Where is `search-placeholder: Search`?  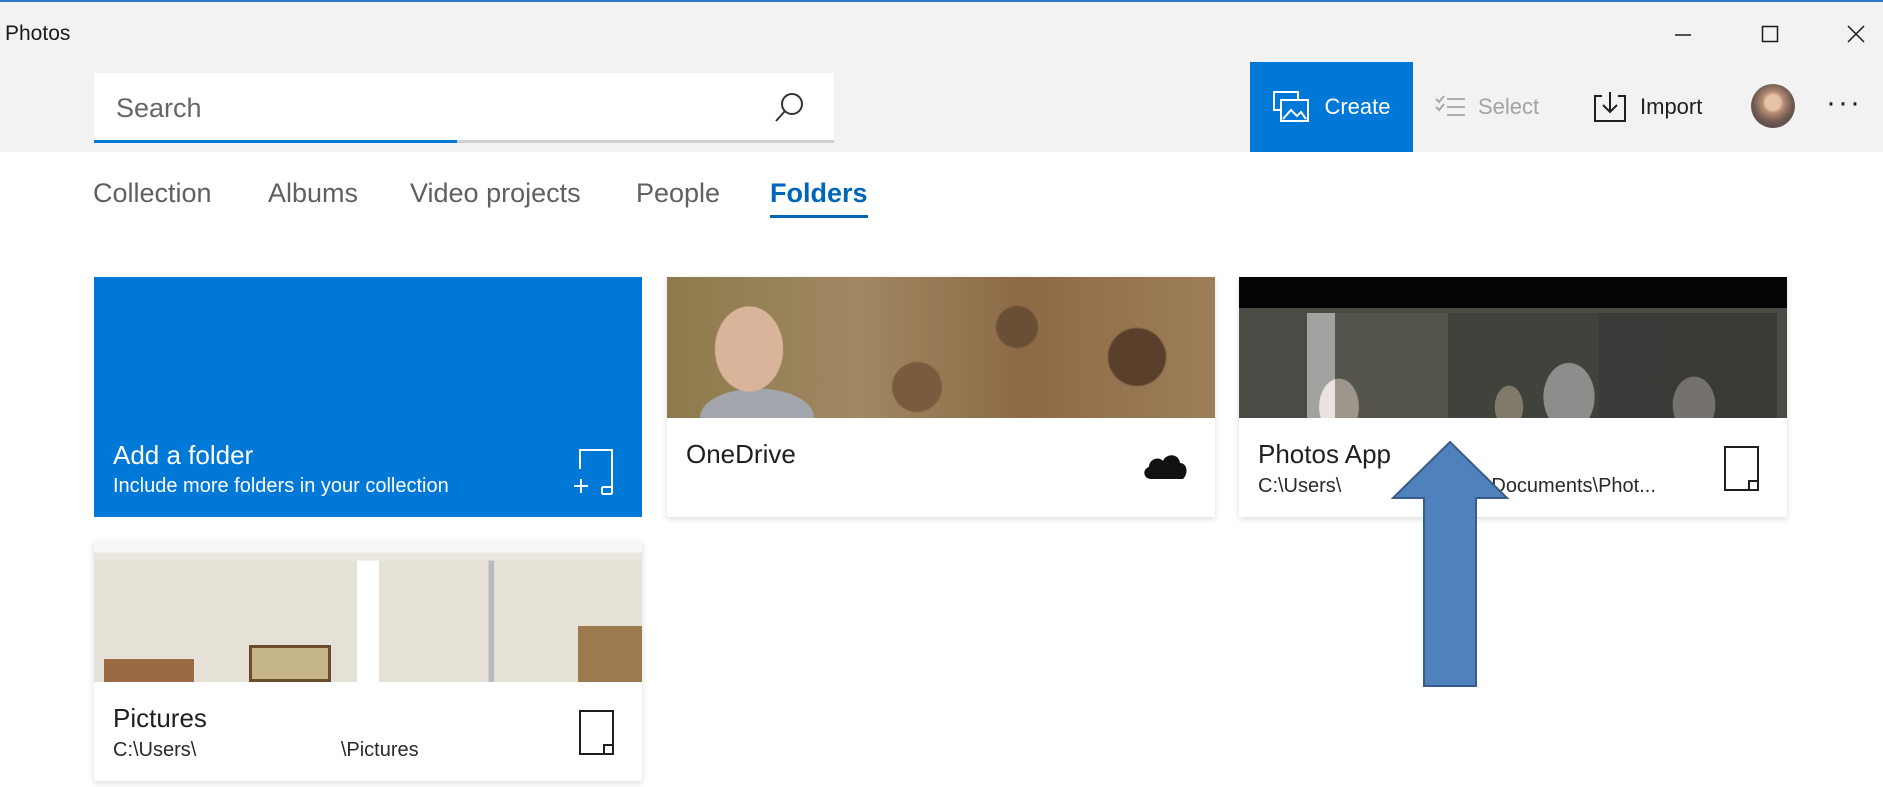
search-placeholder: Search is located at coordinates (159, 108).